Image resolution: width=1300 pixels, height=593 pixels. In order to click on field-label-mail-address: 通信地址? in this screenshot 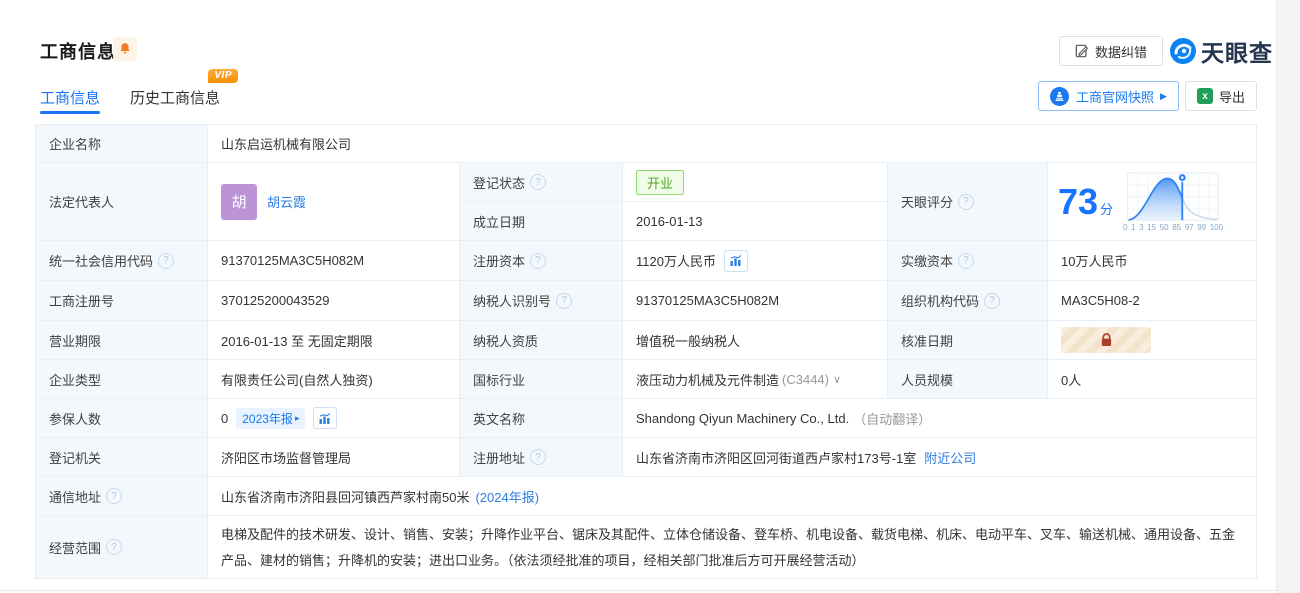, I will do `click(122, 496)`.